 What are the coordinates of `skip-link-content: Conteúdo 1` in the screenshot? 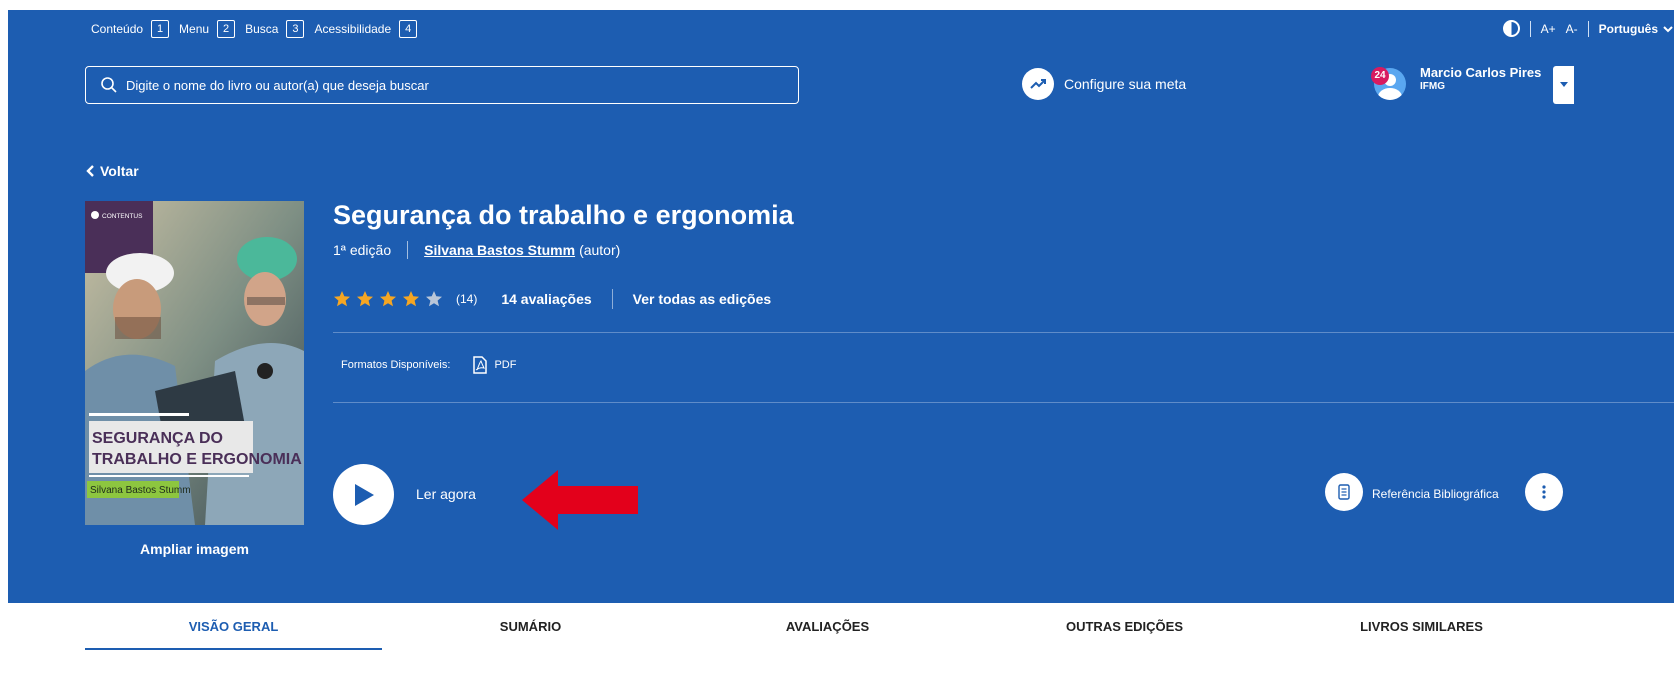 It's located at (130, 29).